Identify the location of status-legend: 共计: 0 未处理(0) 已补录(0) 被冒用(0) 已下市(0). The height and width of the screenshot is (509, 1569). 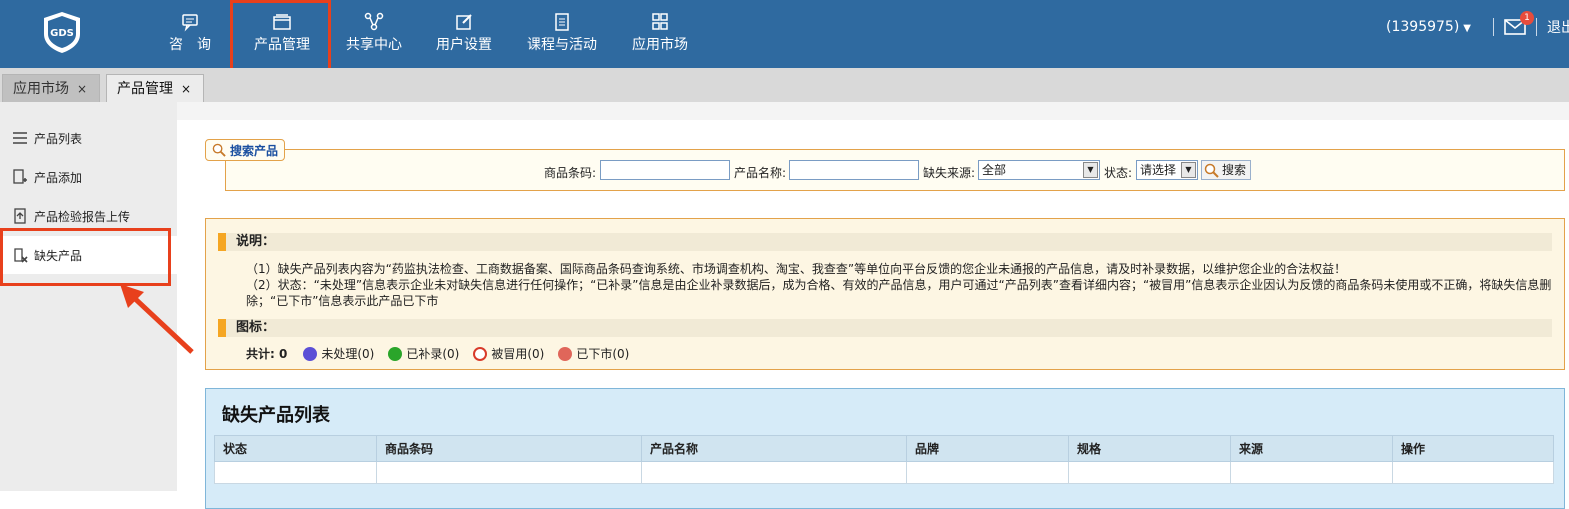
(444, 353).